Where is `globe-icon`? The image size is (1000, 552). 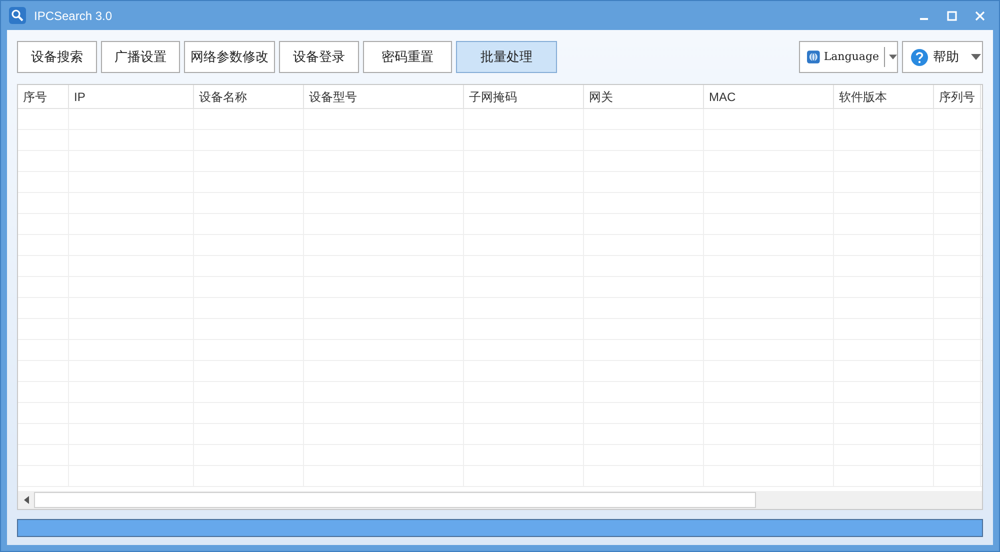
globe-icon is located at coordinates (813, 57).